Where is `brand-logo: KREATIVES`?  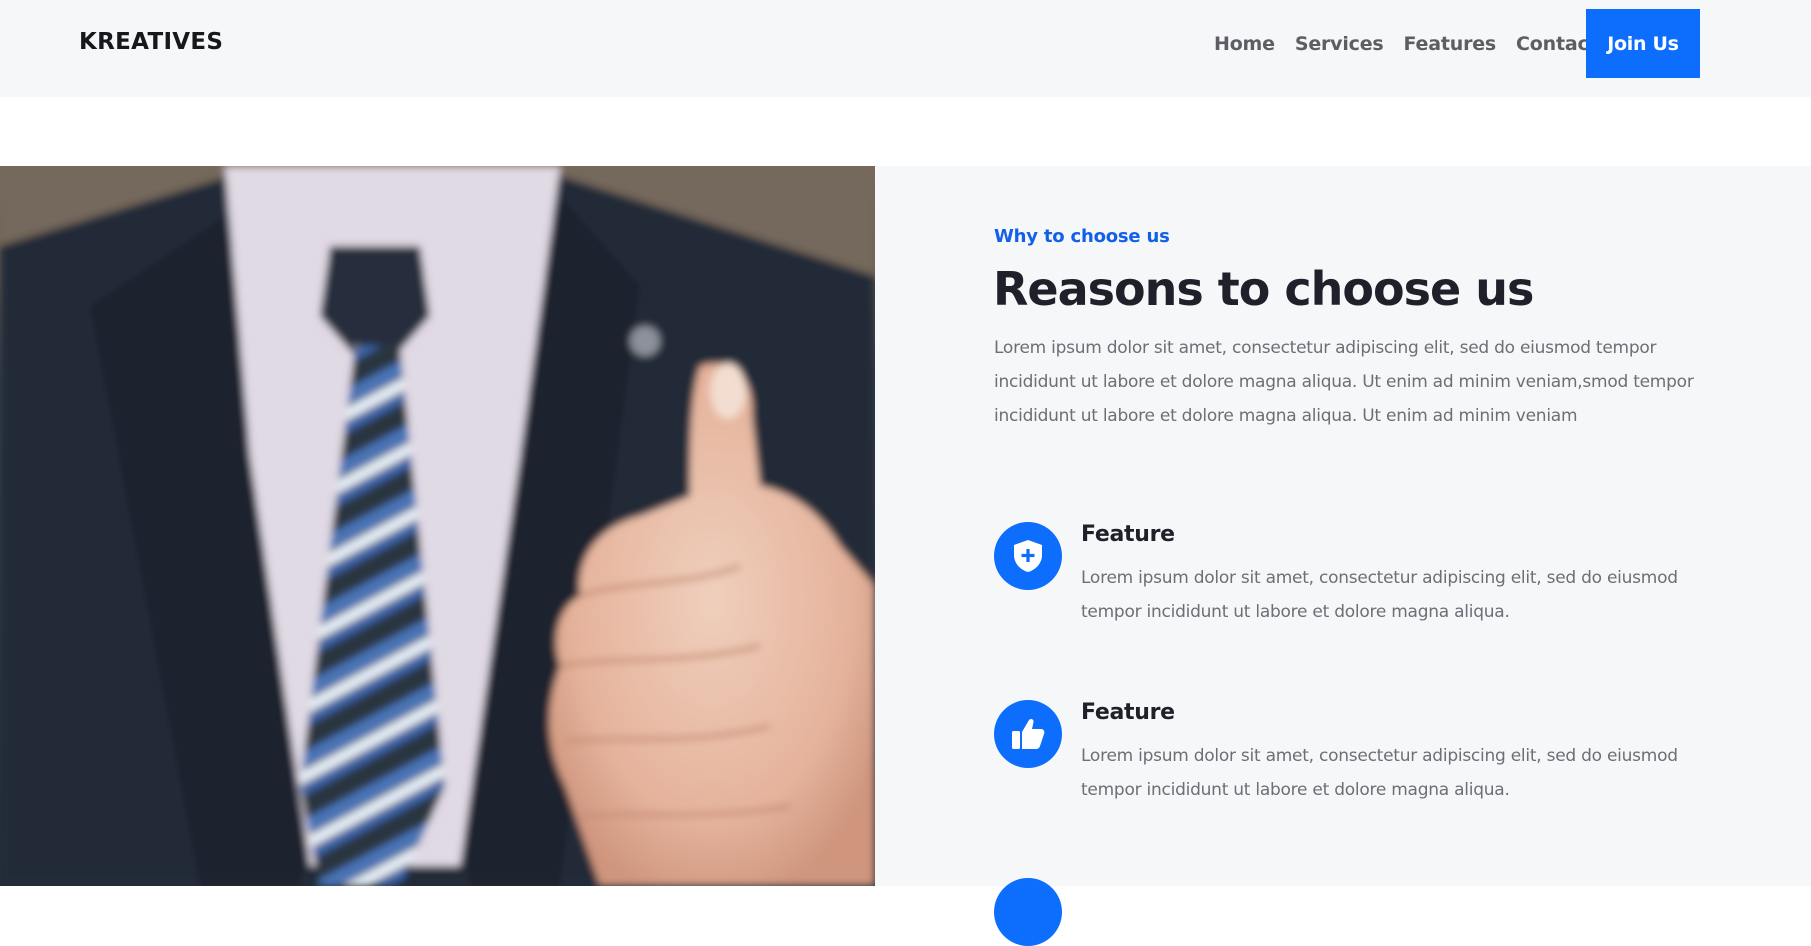
brand-logo: KREATIVES is located at coordinates (151, 42).